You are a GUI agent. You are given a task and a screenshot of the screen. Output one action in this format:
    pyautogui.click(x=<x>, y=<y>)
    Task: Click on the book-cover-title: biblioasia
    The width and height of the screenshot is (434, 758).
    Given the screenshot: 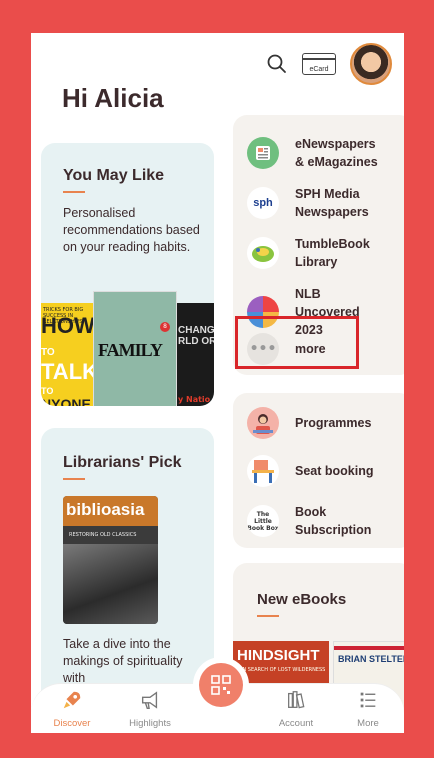 What is the action you would take?
    pyautogui.click(x=110, y=511)
    